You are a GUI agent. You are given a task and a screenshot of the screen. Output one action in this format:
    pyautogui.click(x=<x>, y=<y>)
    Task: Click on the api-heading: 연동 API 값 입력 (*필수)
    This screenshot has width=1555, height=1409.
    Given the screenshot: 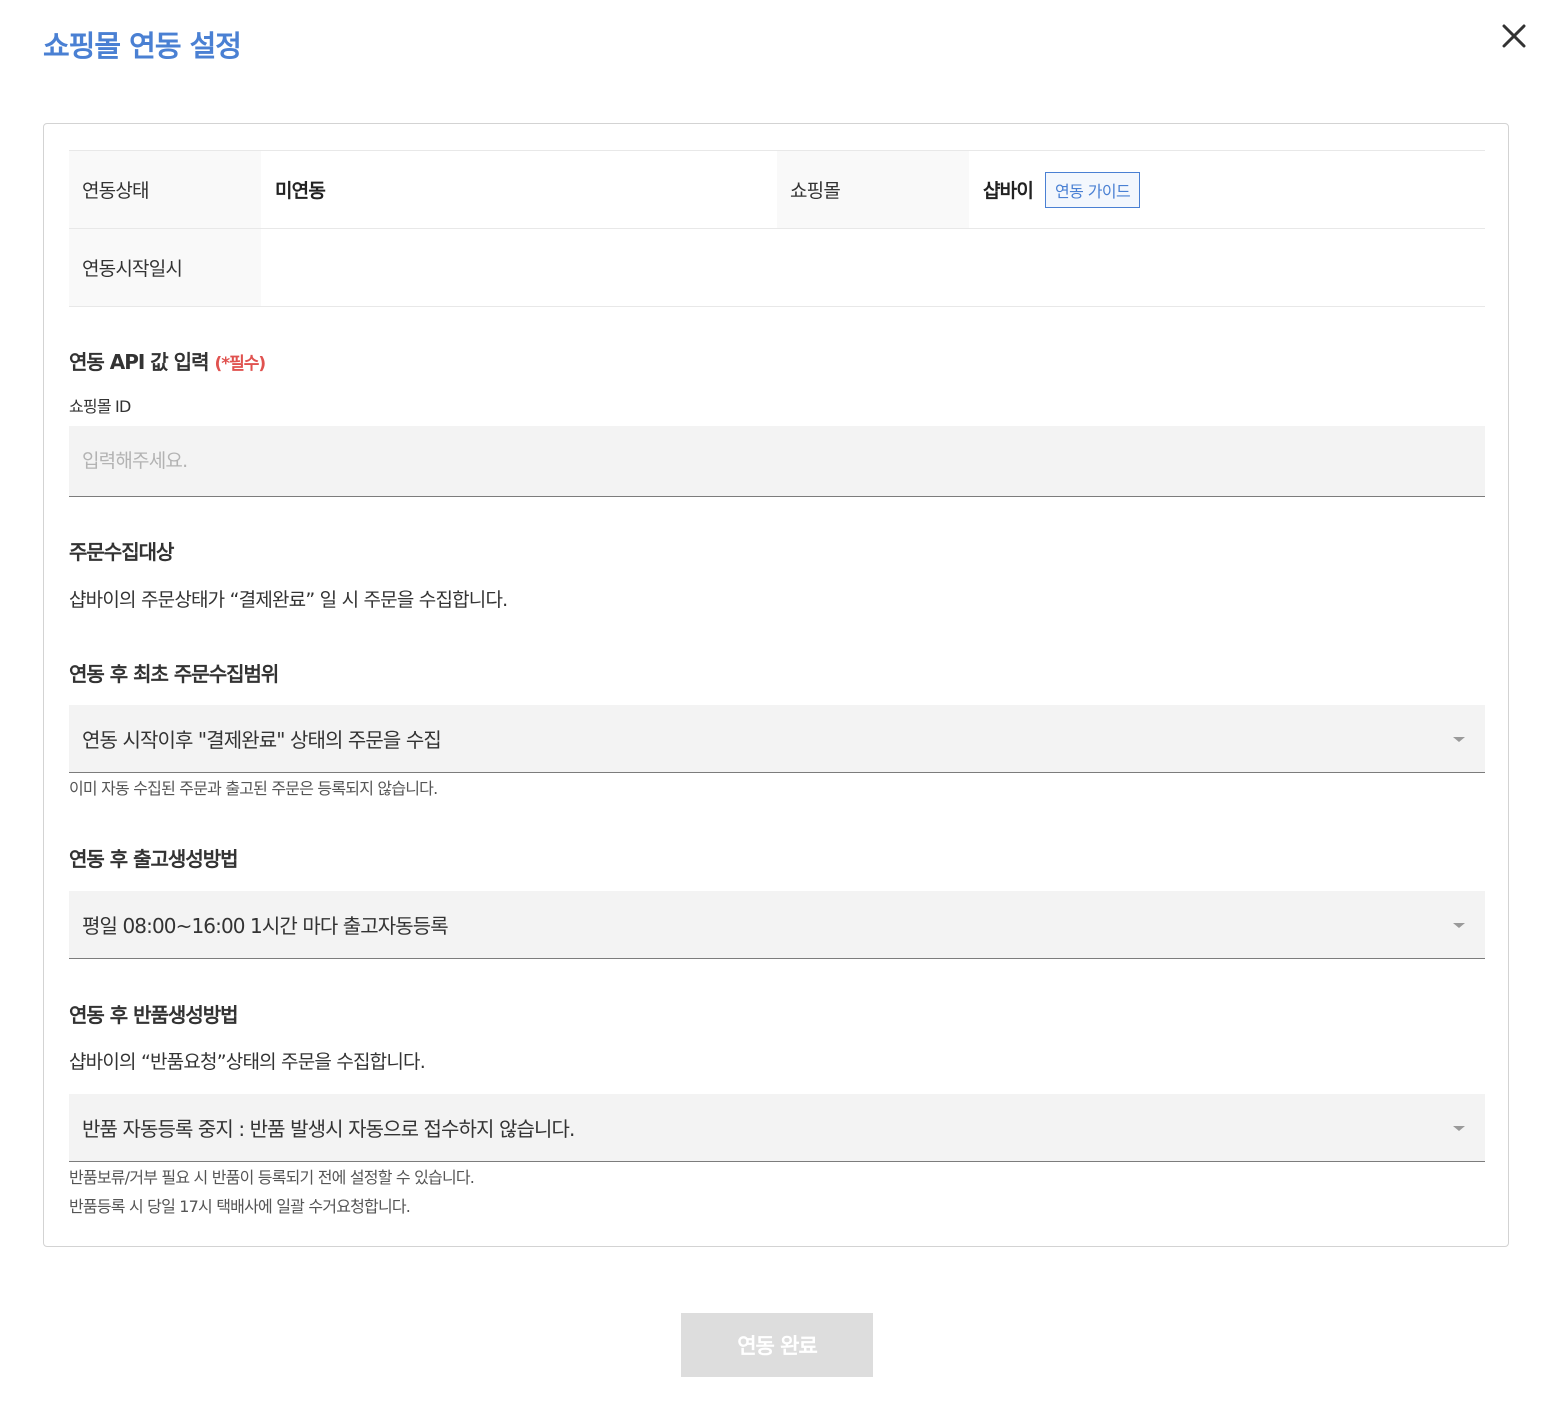 What is the action you would take?
    pyautogui.click(x=167, y=363)
    